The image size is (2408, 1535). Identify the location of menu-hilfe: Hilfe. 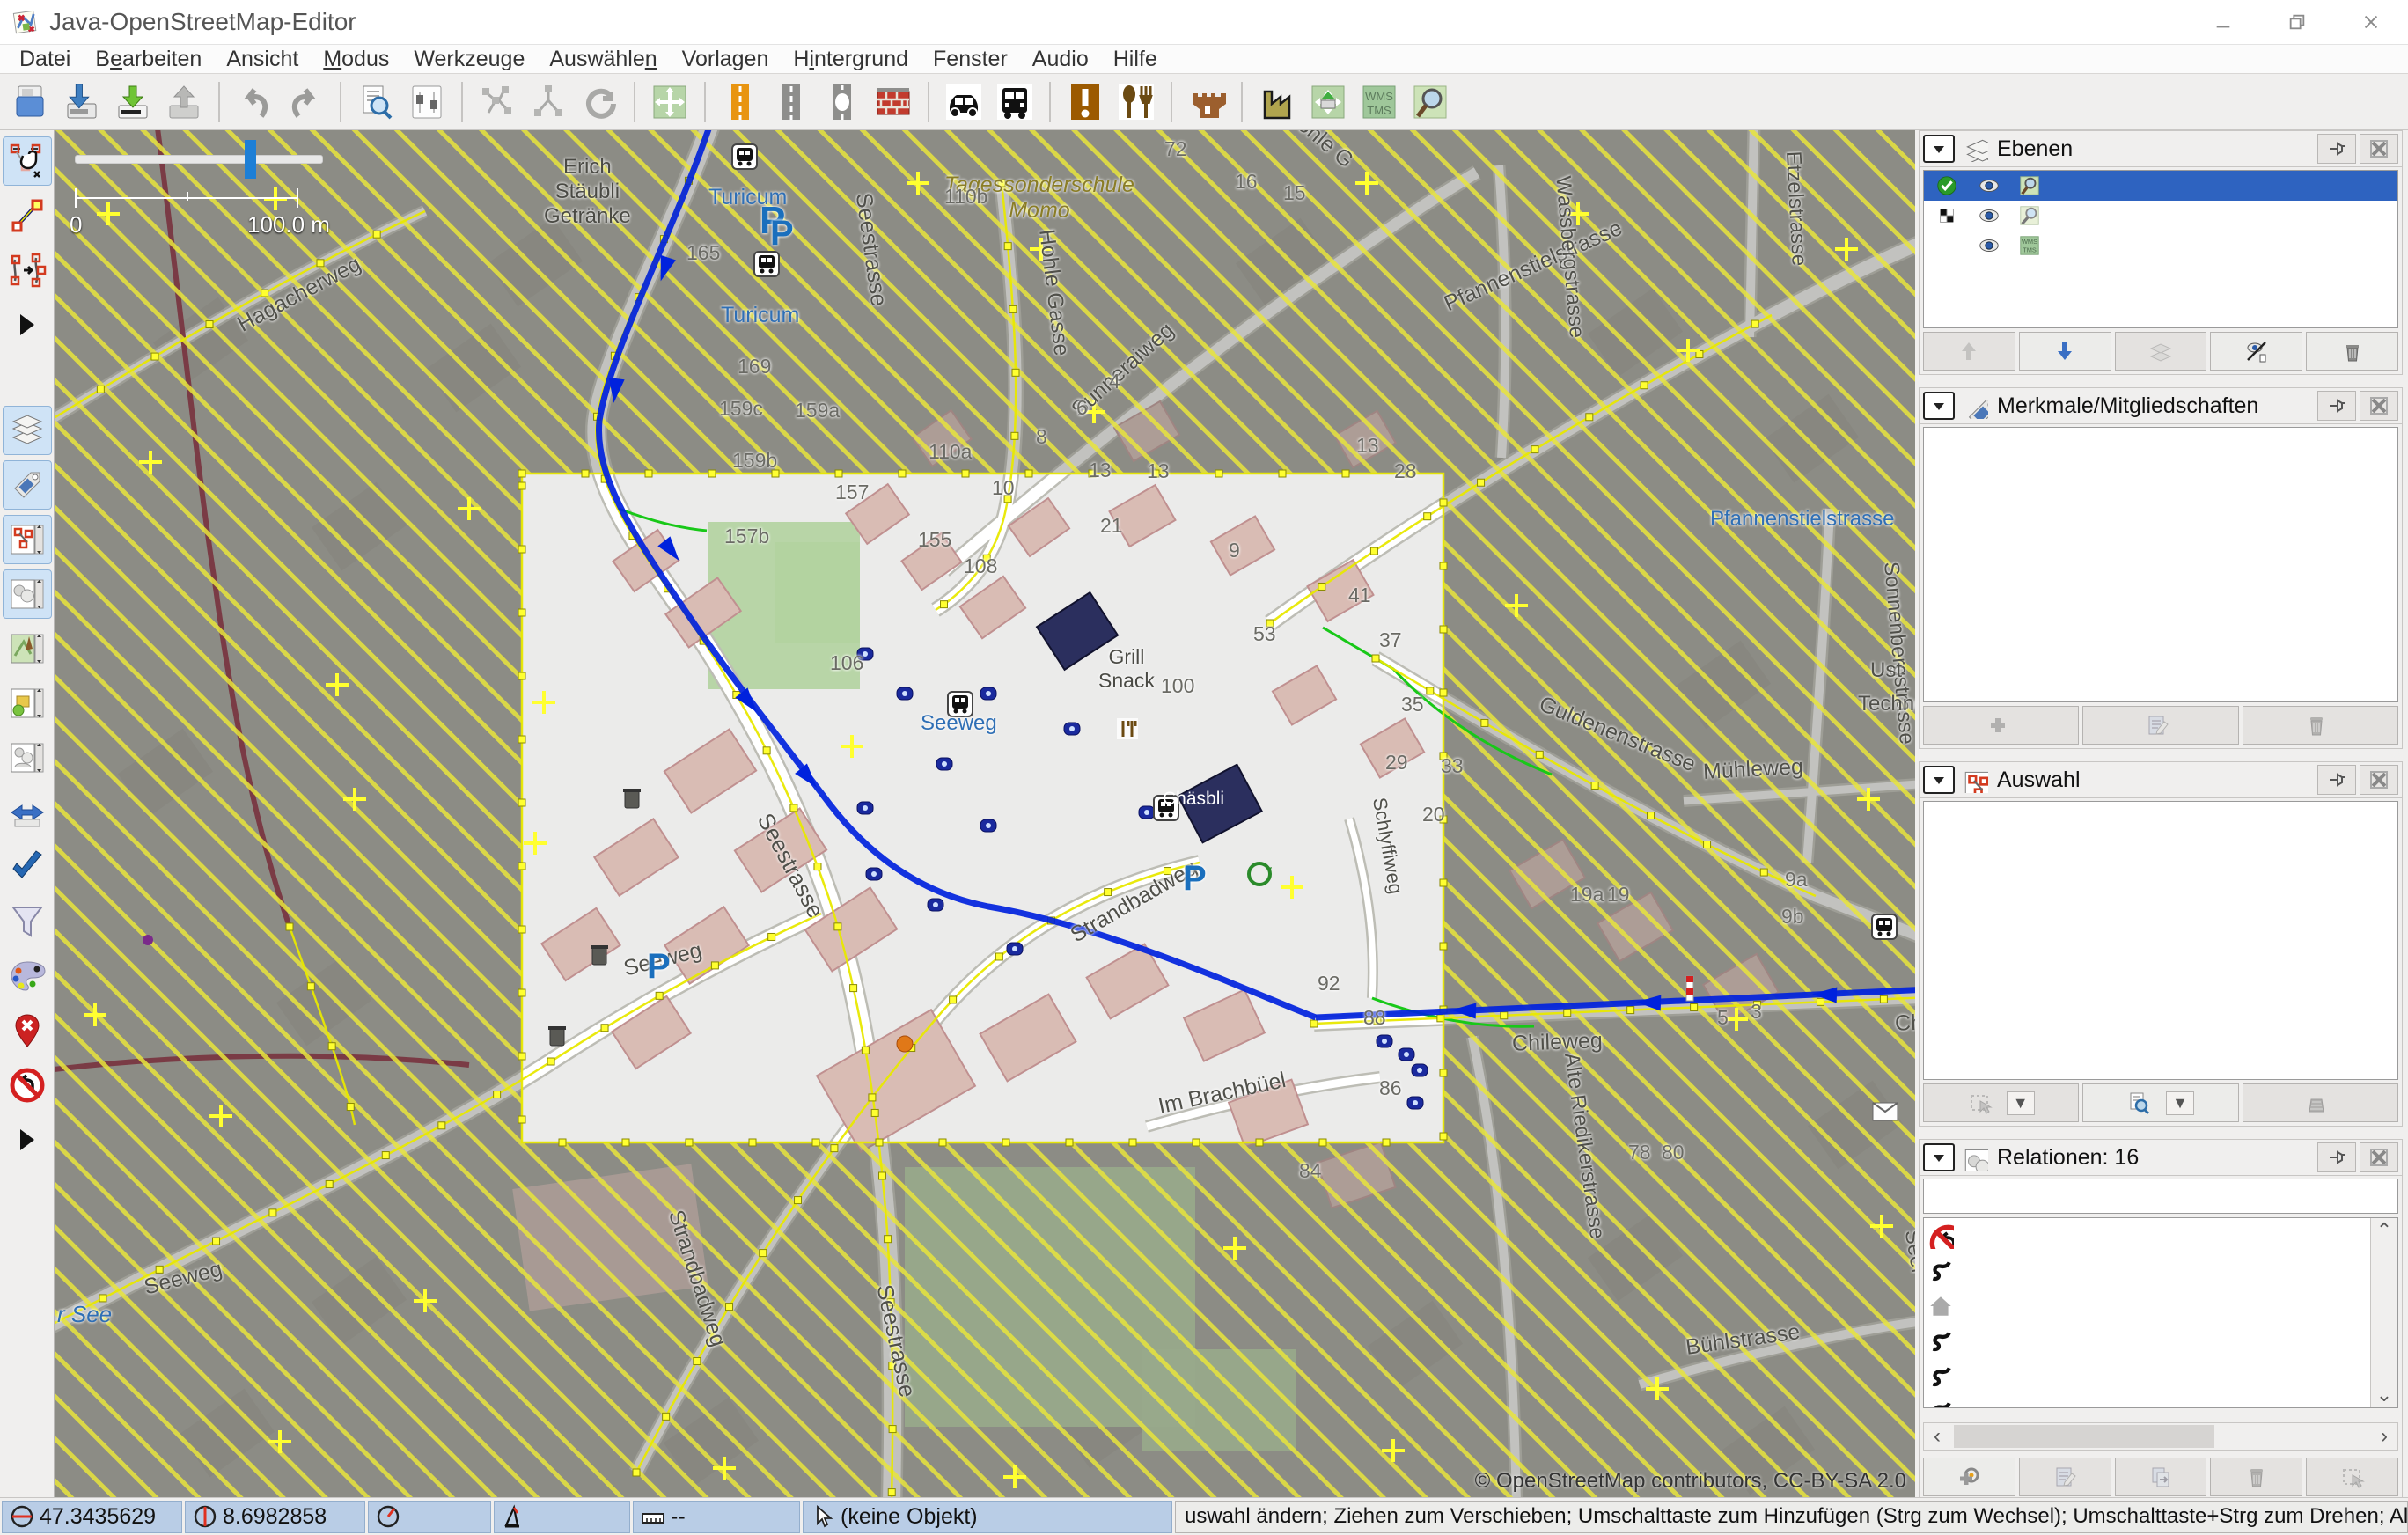
(1135, 59).